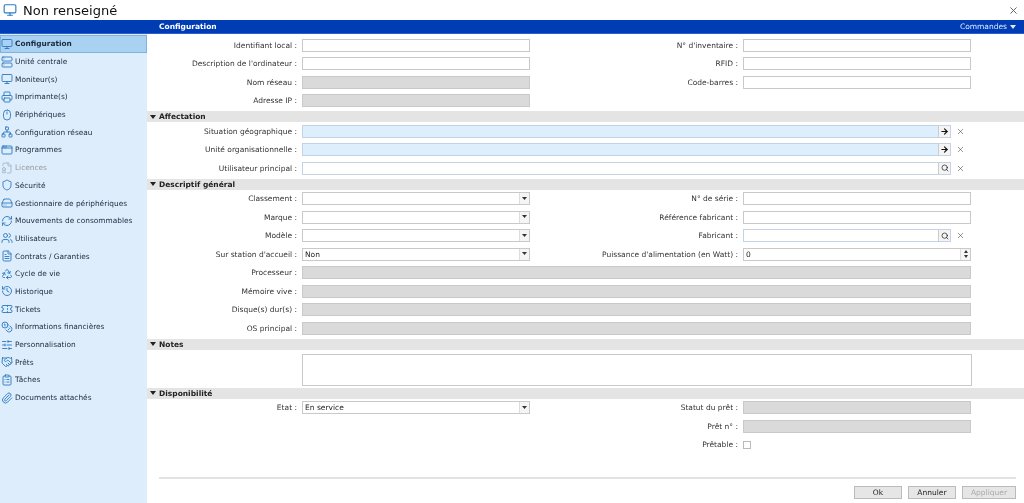  What do you see at coordinates (7, 185) in the screenshot?
I see `shield-icon` at bounding box center [7, 185].